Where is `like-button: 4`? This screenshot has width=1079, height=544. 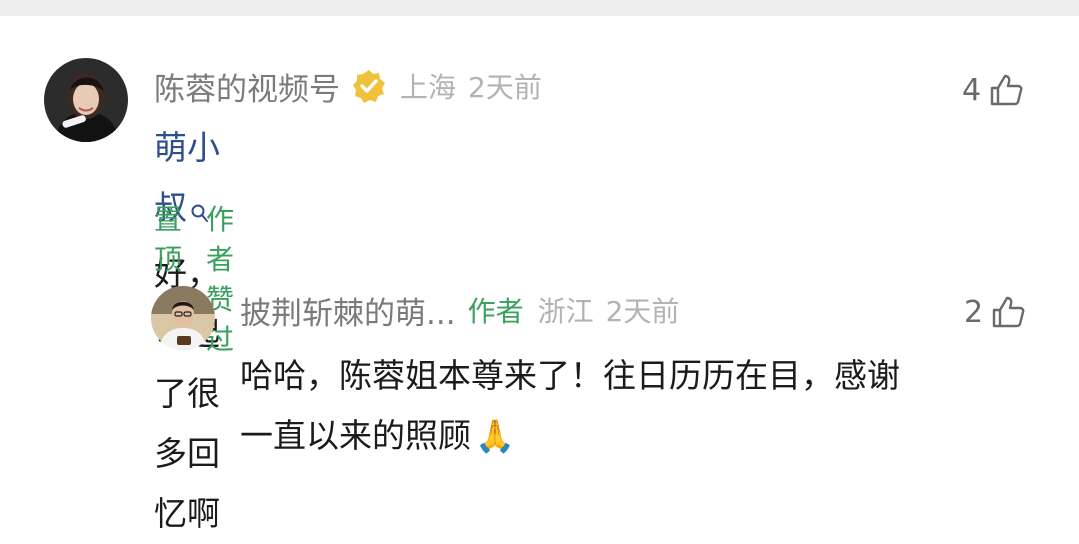
like-button: 4 is located at coordinates (992, 90).